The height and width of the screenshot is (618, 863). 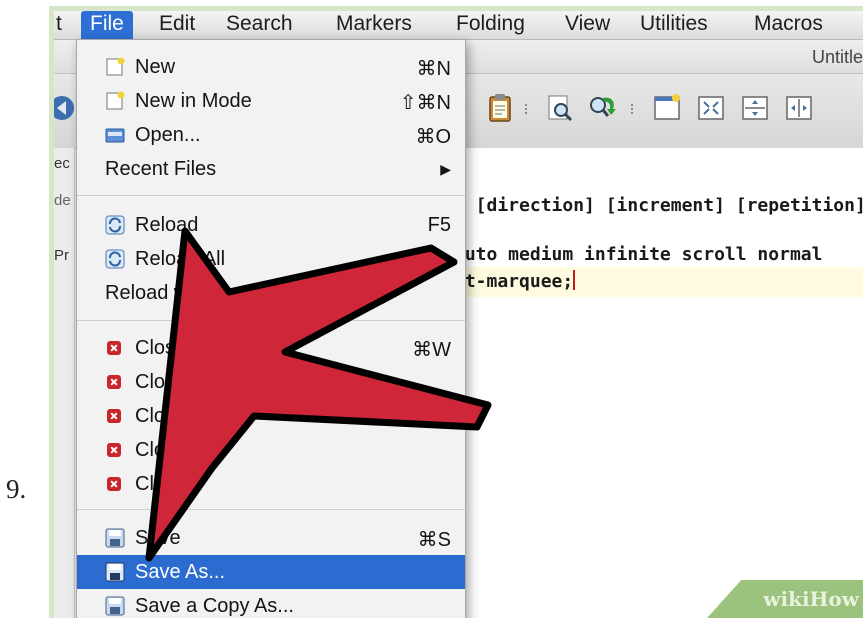 I want to click on watermark-text: wikiHow, so click(x=811, y=599).